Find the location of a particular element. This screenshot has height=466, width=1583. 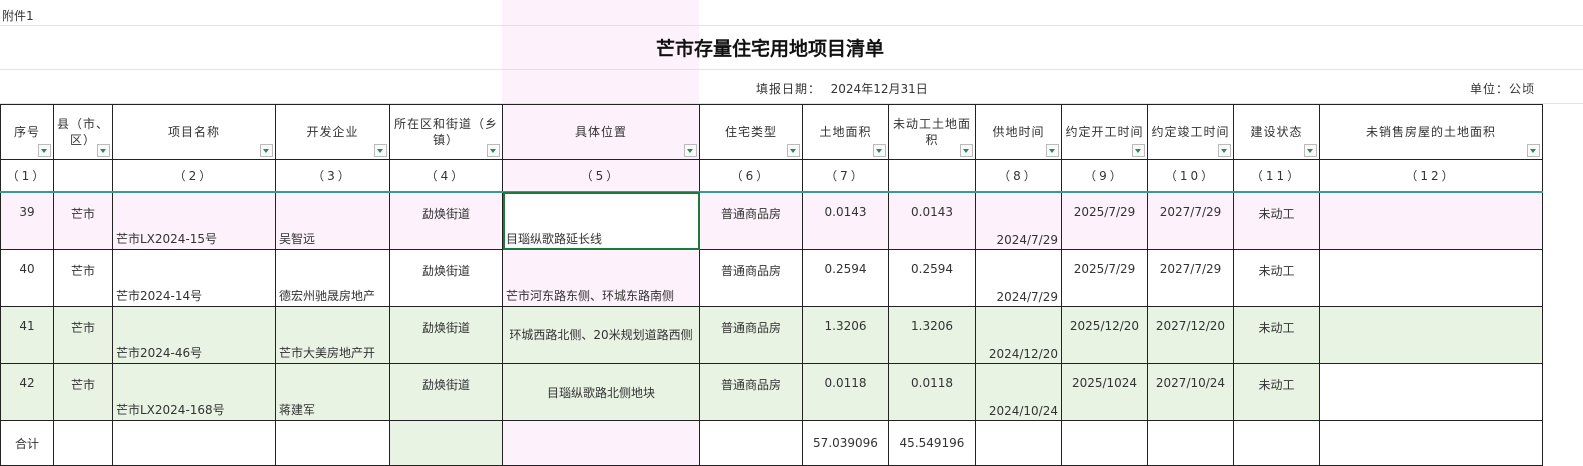

cell-supply-date: 2024/10/24 is located at coordinates (1018, 392).